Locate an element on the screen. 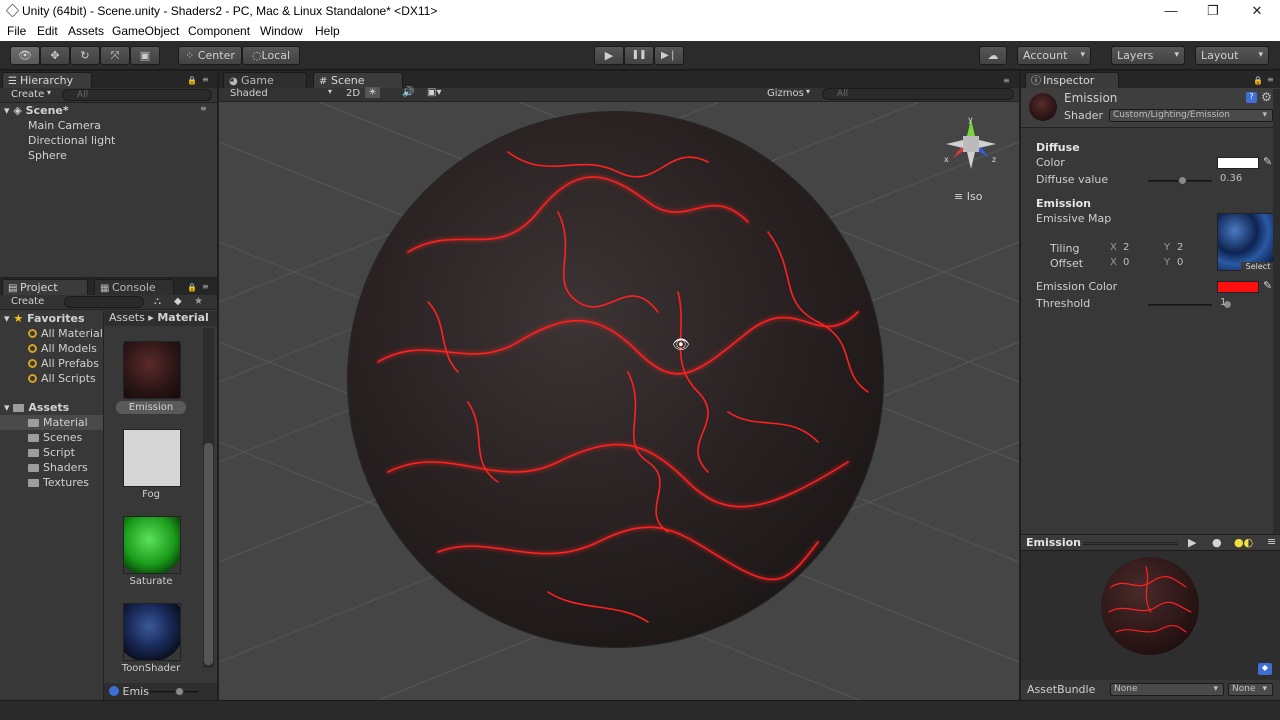  folder-textures: Textures is located at coordinates (58, 482).